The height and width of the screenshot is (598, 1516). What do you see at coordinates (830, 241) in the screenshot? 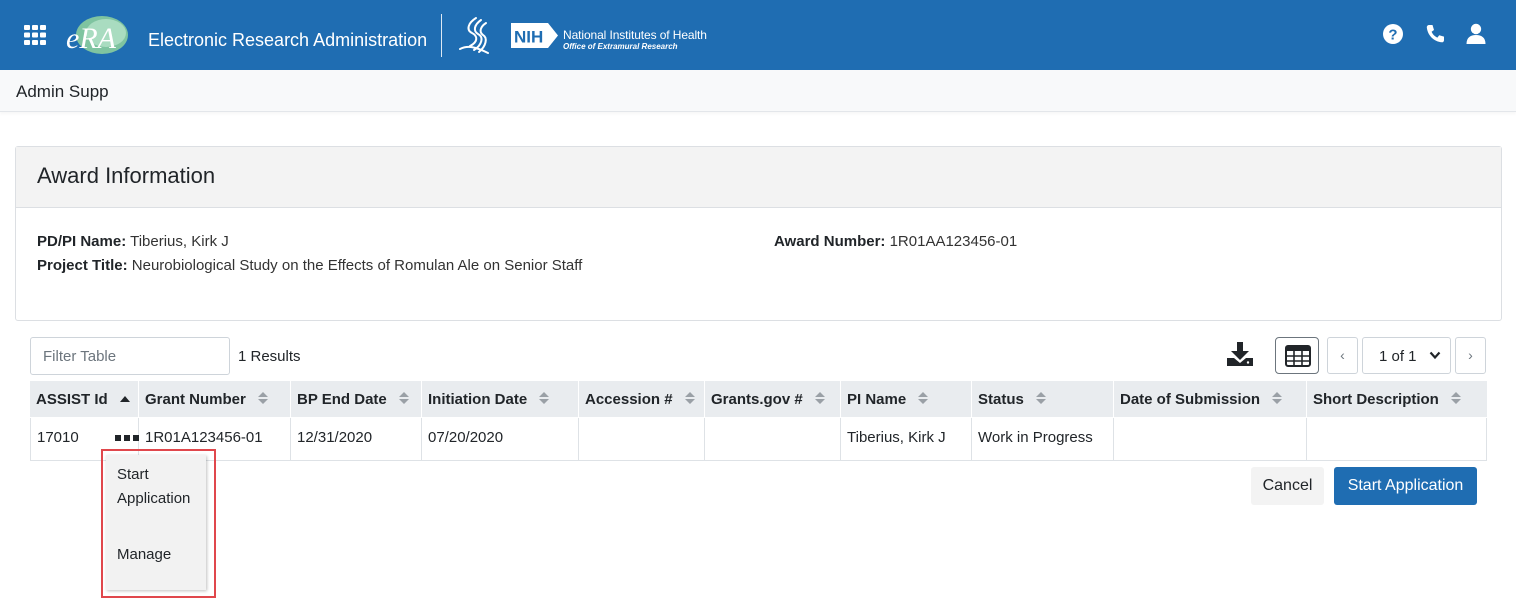
I see `award-number-label: Award Number:` at bounding box center [830, 241].